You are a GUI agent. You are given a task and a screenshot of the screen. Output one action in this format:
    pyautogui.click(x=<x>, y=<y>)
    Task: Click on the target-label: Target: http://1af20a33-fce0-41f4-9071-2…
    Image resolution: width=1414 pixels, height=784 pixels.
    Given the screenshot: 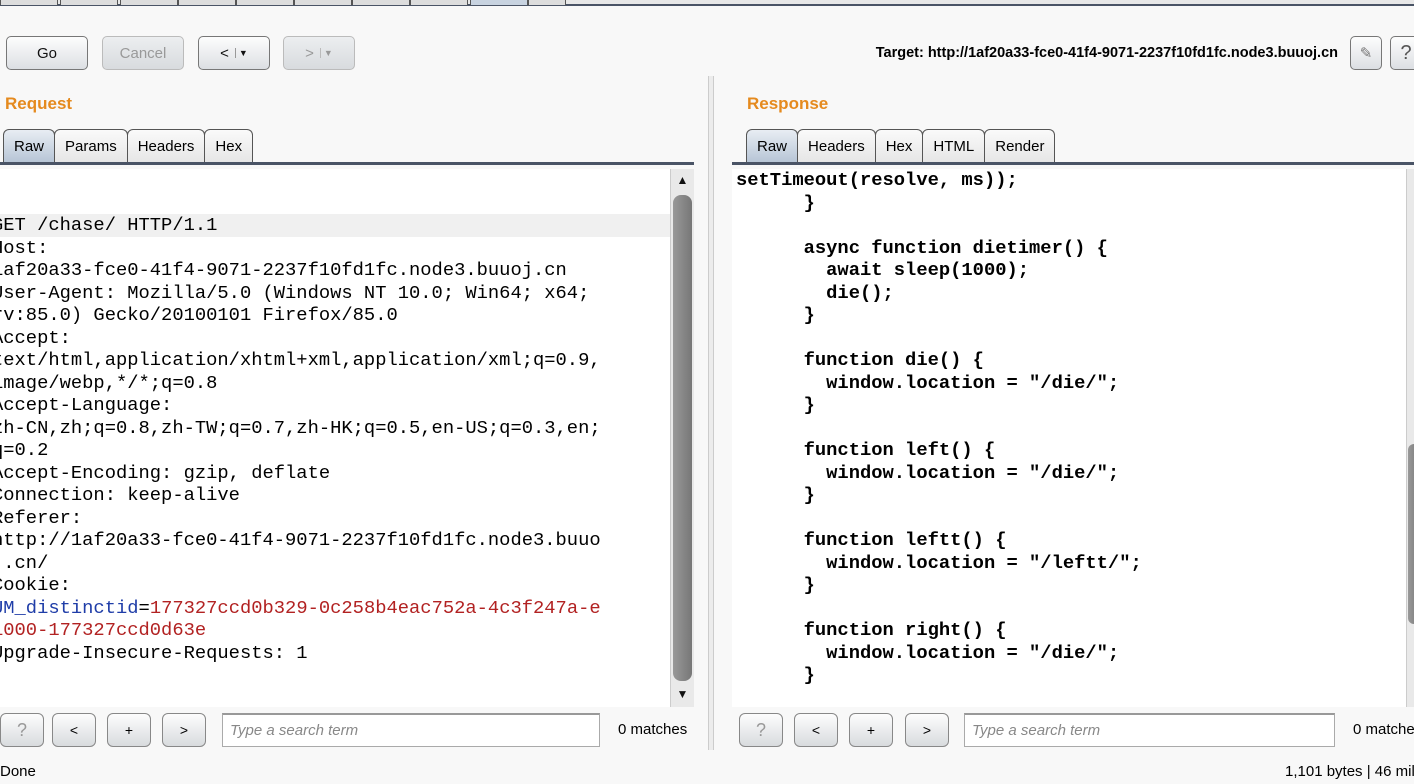 What is the action you would take?
    pyautogui.click(x=1106, y=53)
    